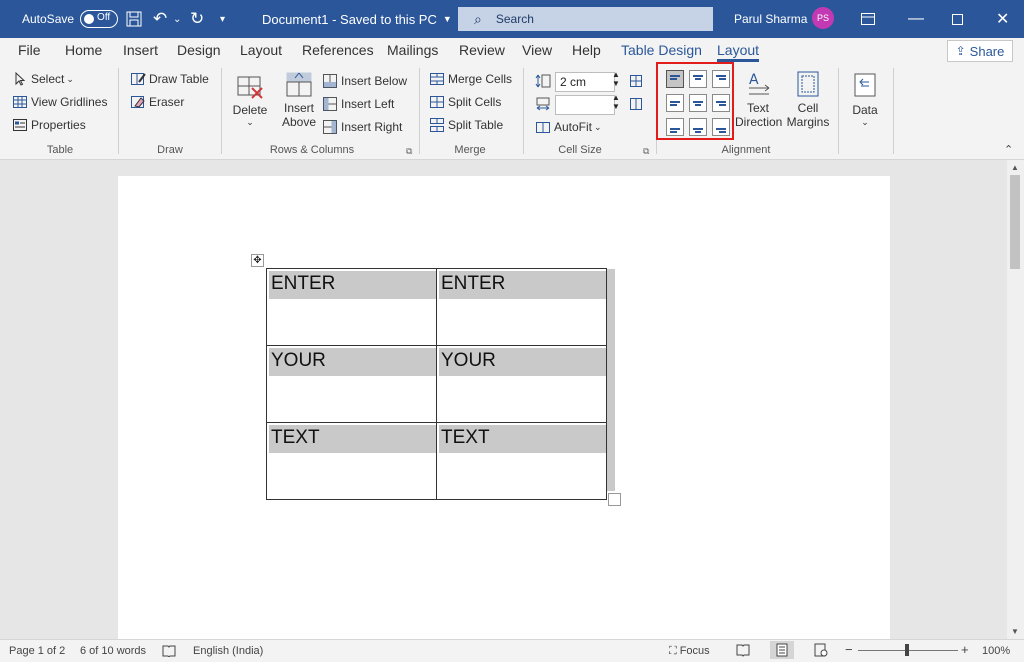 The width and height of the screenshot is (1024, 662). What do you see at coordinates (29, 50) in the screenshot?
I see `tab-file: File` at bounding box center [29, 50].